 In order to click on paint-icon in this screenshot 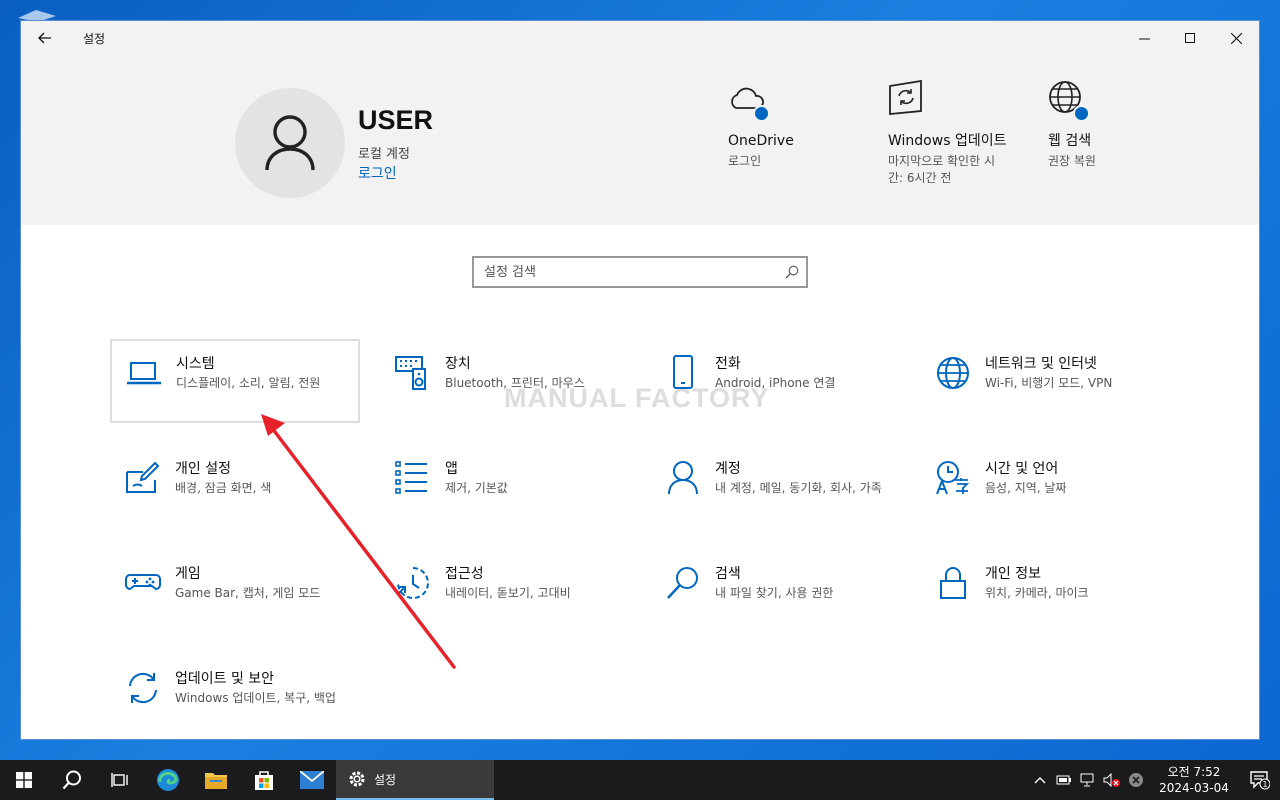, I will do `click(143, 477)`.